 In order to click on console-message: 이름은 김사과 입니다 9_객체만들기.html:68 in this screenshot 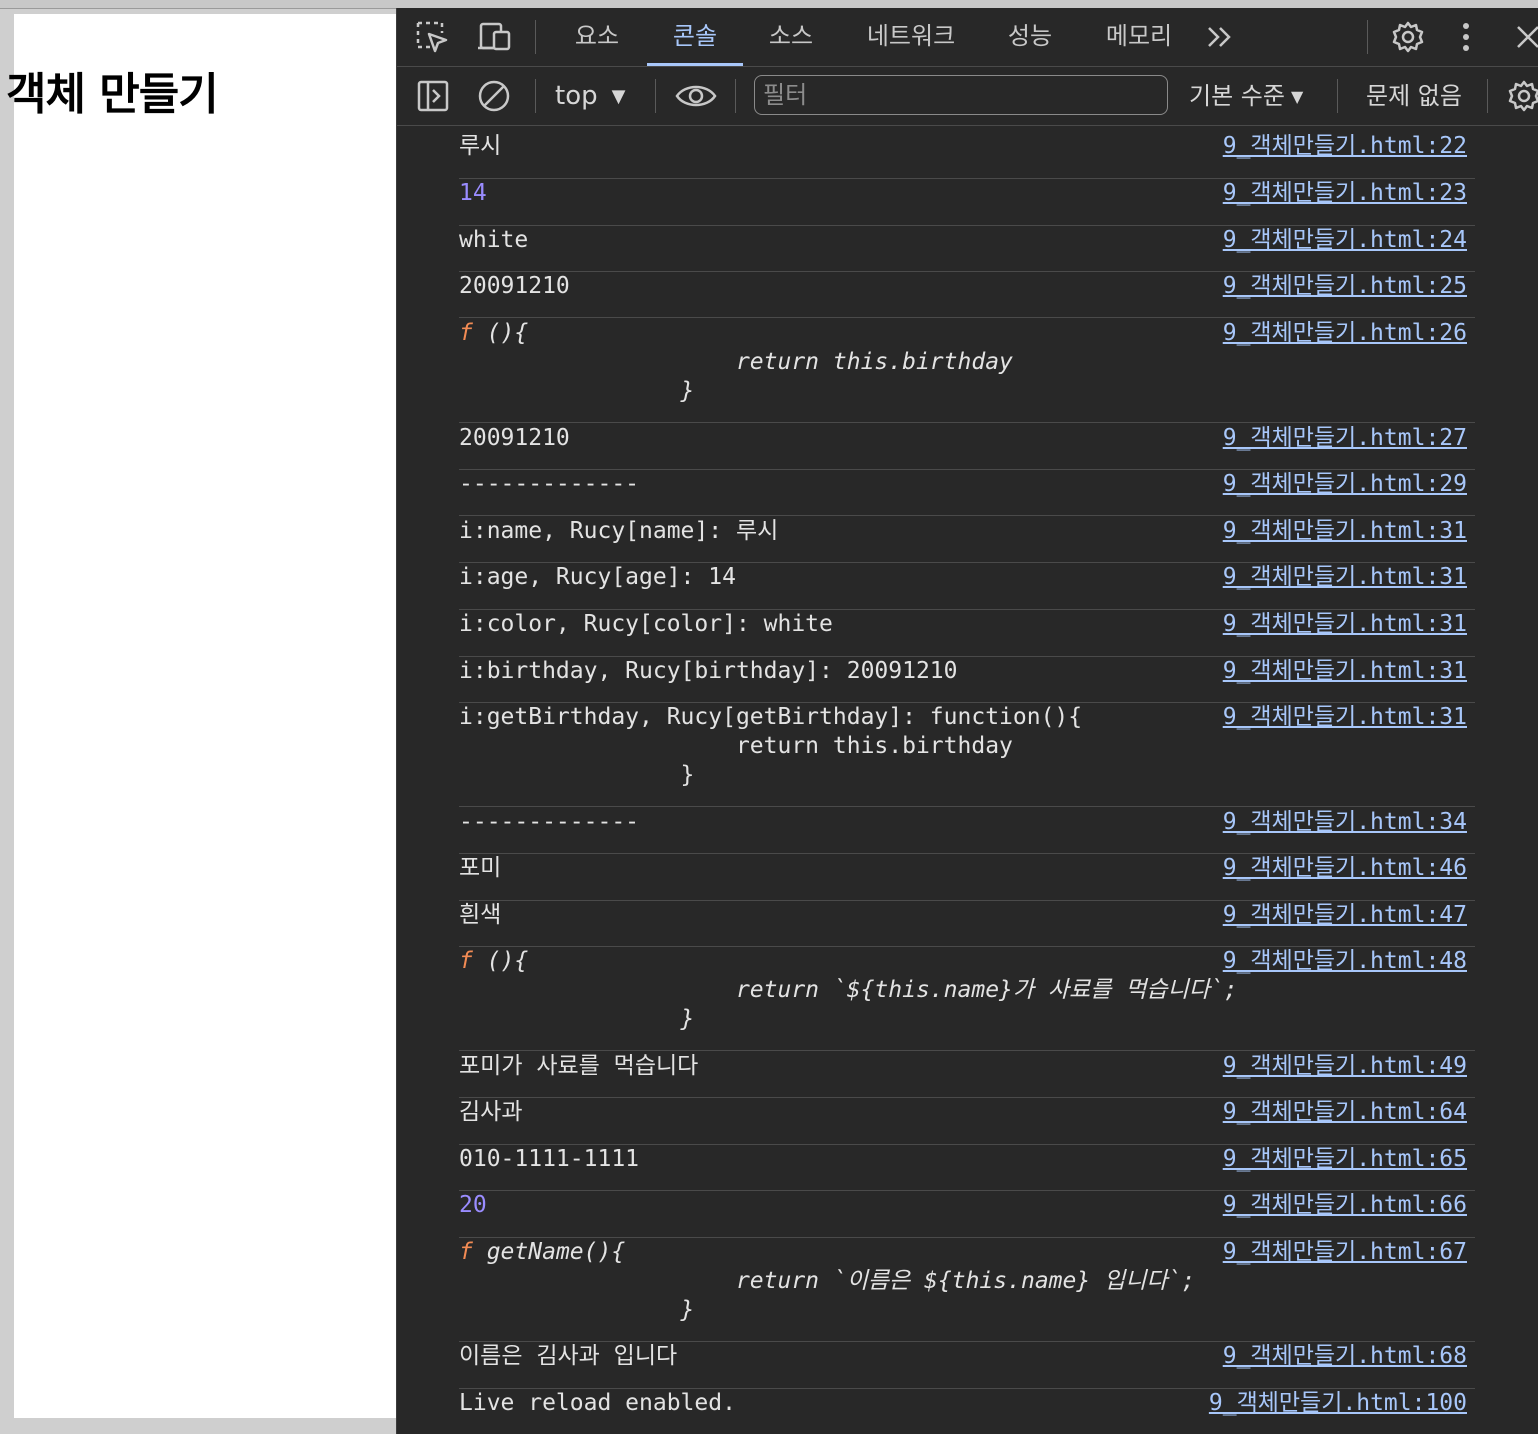, I will do `click(967, 1365)`.